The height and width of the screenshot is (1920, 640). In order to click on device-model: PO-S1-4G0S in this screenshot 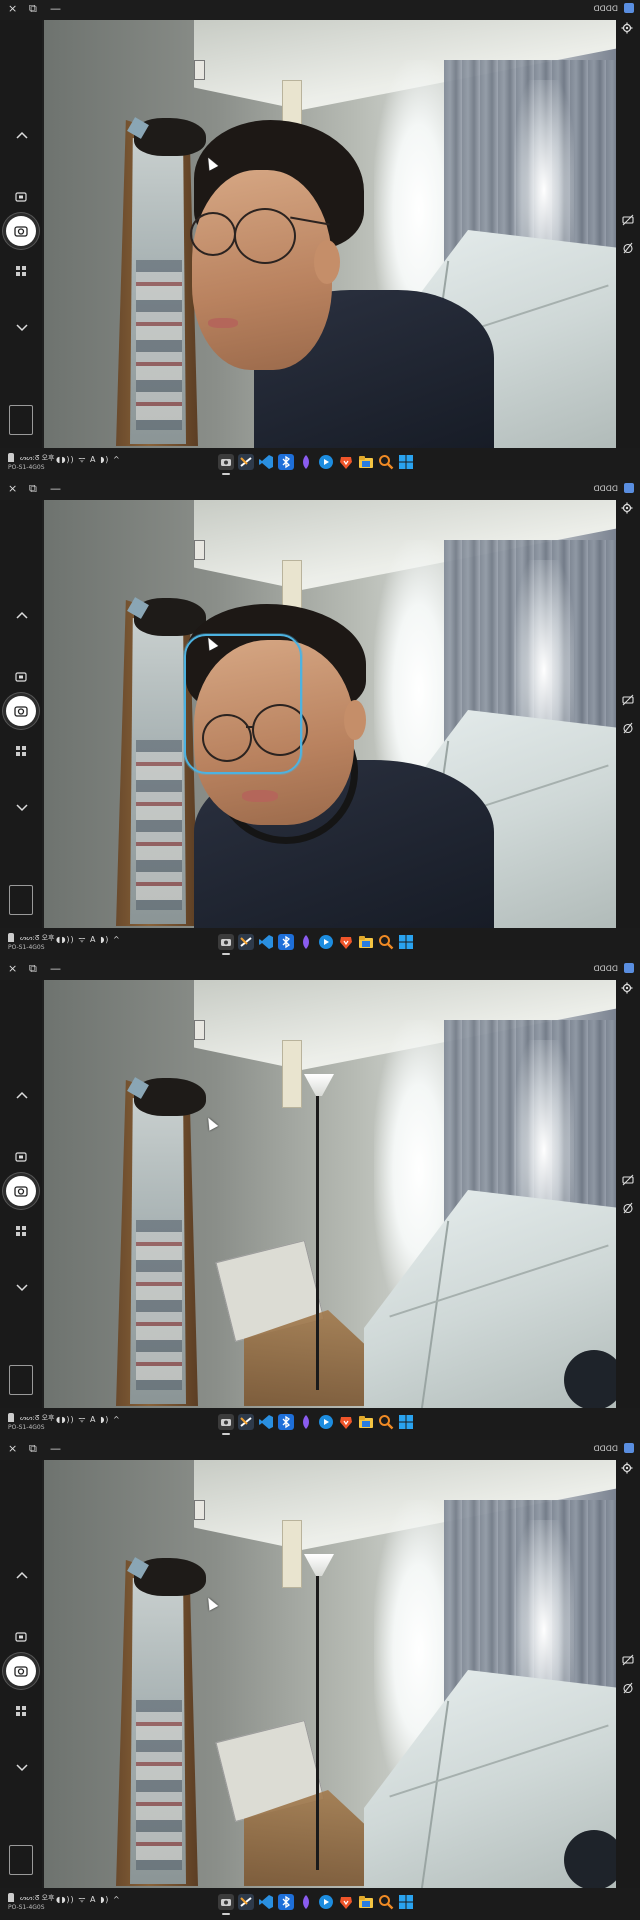, I will do `click(26, 1427)`.